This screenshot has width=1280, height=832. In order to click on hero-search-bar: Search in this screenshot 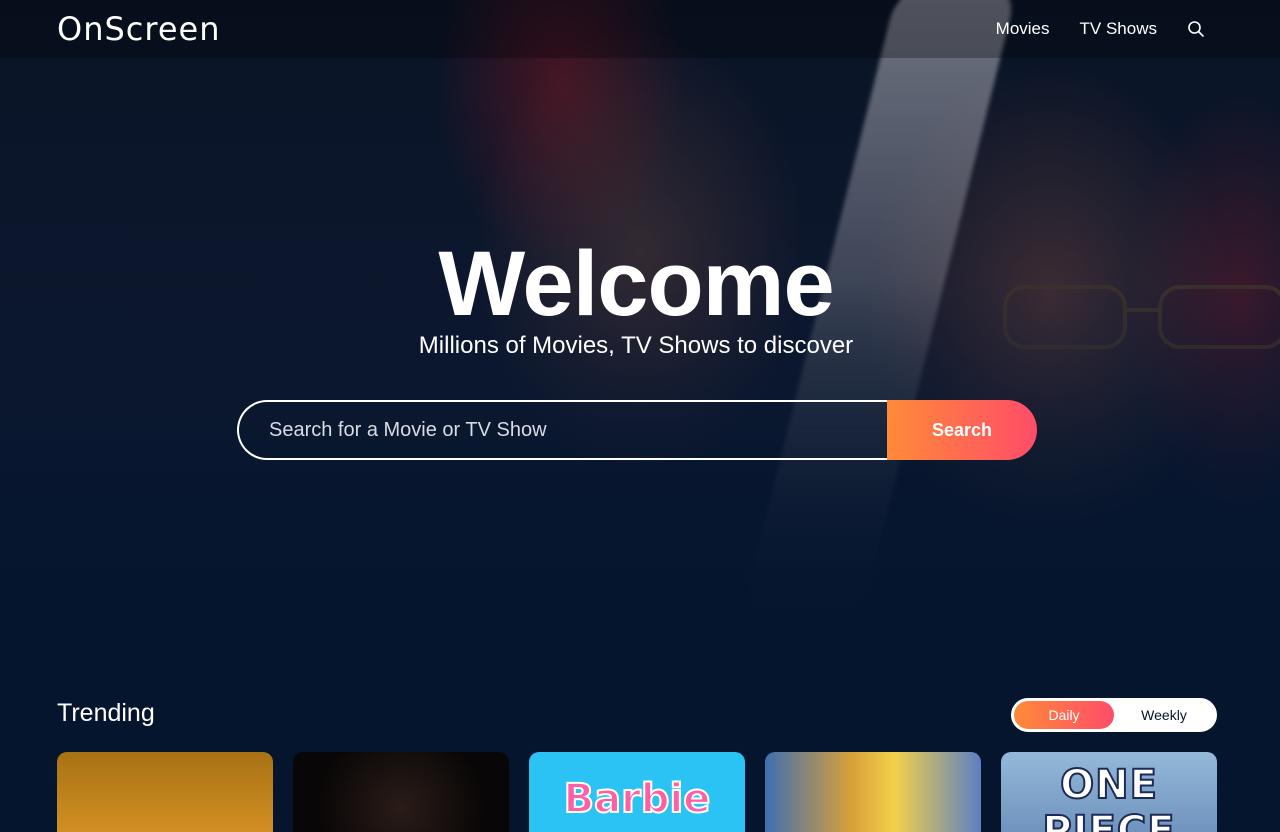, I will do `click(637, 430)`.